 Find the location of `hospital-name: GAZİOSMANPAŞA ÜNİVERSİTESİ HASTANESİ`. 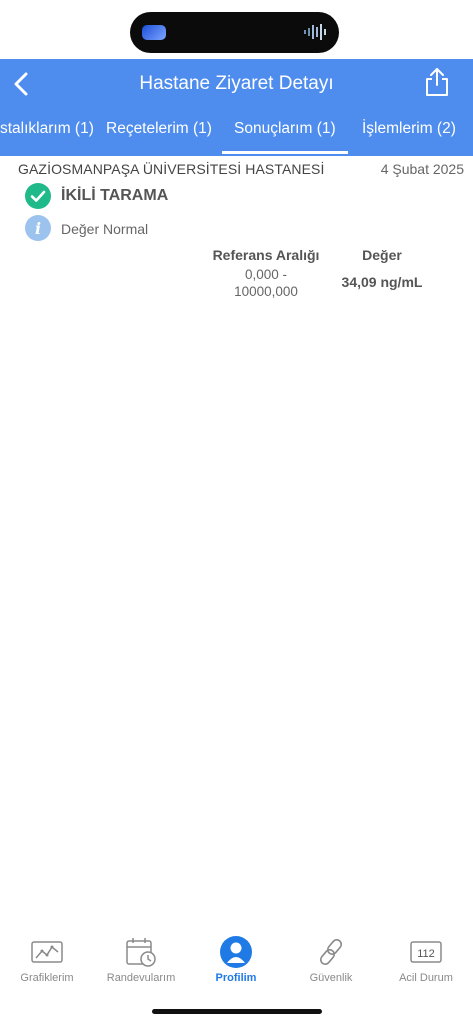

hospital-name: GAZİOSMANPAŞA ÜNİVERSİTESİ HASTANESİ is located at coordinates (171, 169).